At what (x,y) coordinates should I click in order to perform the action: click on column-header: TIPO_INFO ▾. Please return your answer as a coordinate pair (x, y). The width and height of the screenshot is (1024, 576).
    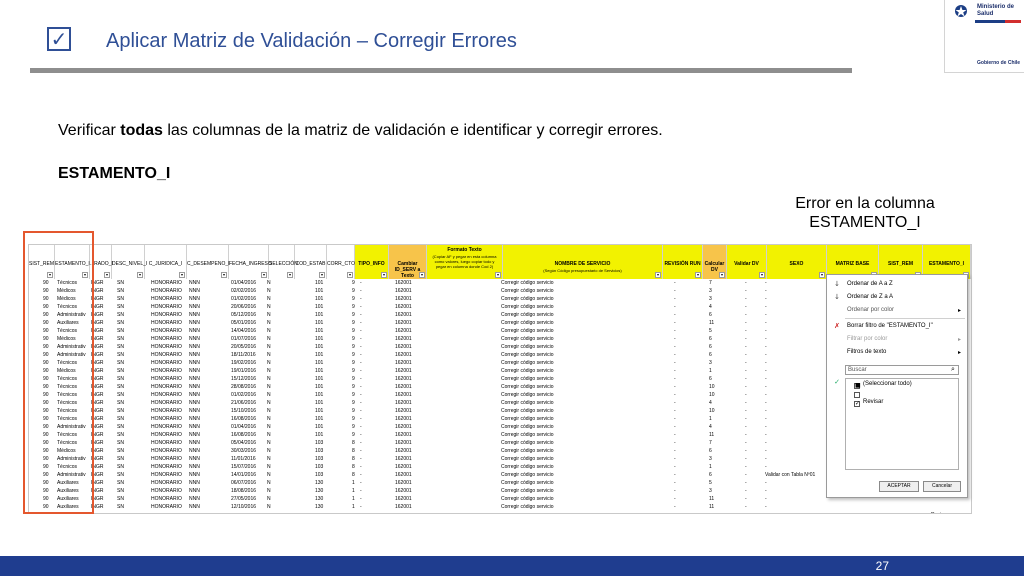
    Looking at the image, I should click on (372, 262).